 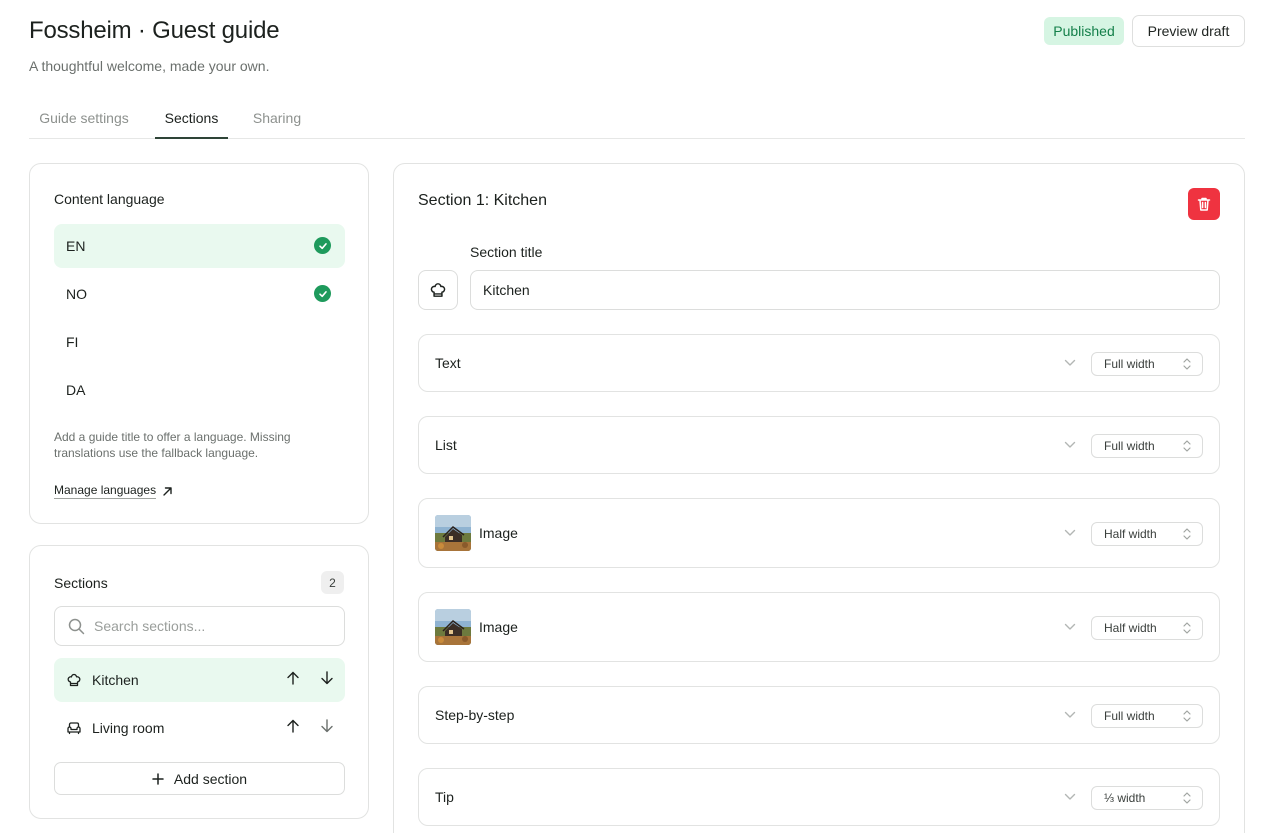 I want to click on content-block-list: List Full width, so click(x=819, y=445).